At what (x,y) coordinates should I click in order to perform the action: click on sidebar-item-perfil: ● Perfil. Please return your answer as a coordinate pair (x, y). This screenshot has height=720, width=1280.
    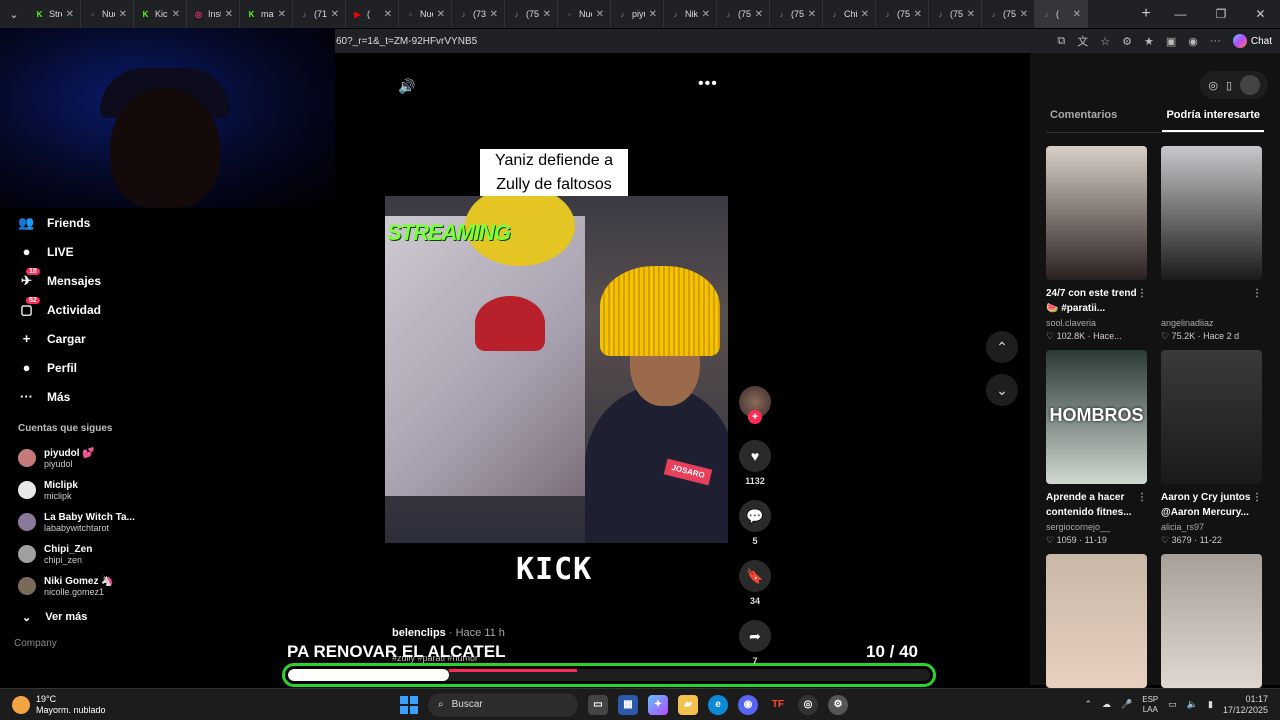
    Looking at the image, I should click on (85, 367).